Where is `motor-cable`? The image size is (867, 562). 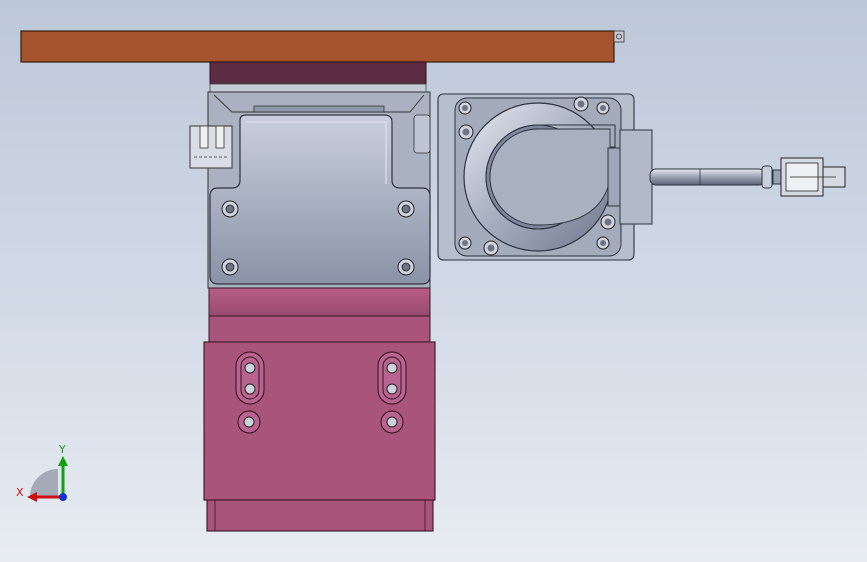 motor-cable is located at coordinates (715, 177).